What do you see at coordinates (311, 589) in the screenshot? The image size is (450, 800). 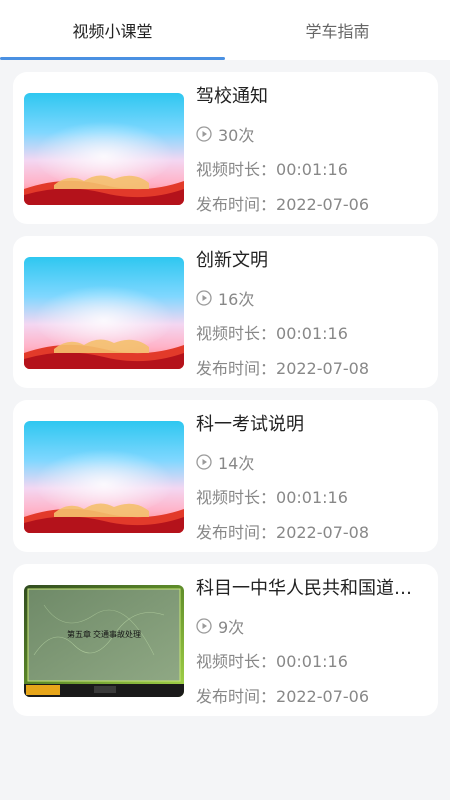 I see `video-title: 科目一中华人民共和国道路交通安全法` at bounding box center [311, 589].